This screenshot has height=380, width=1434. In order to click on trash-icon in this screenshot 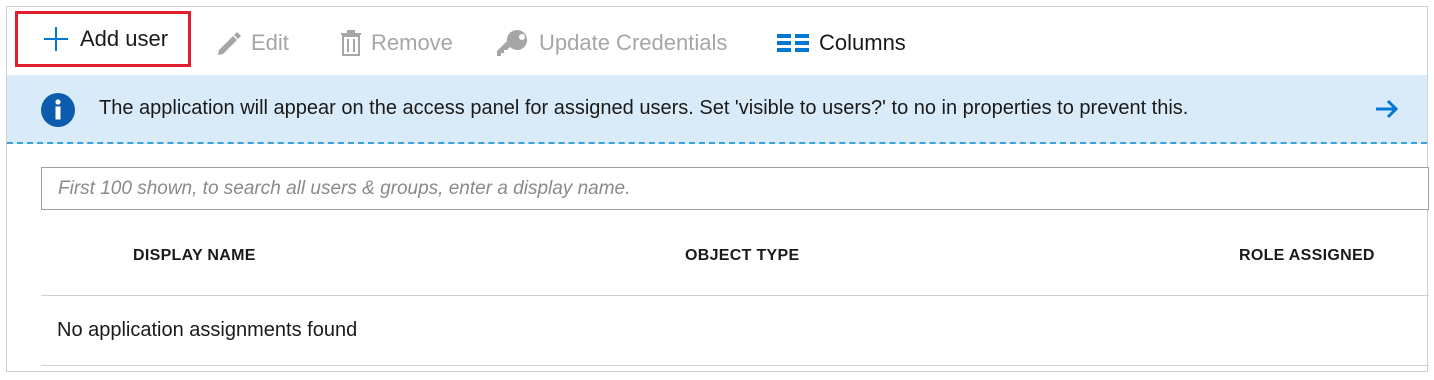, I will do `click(351, 43)`.